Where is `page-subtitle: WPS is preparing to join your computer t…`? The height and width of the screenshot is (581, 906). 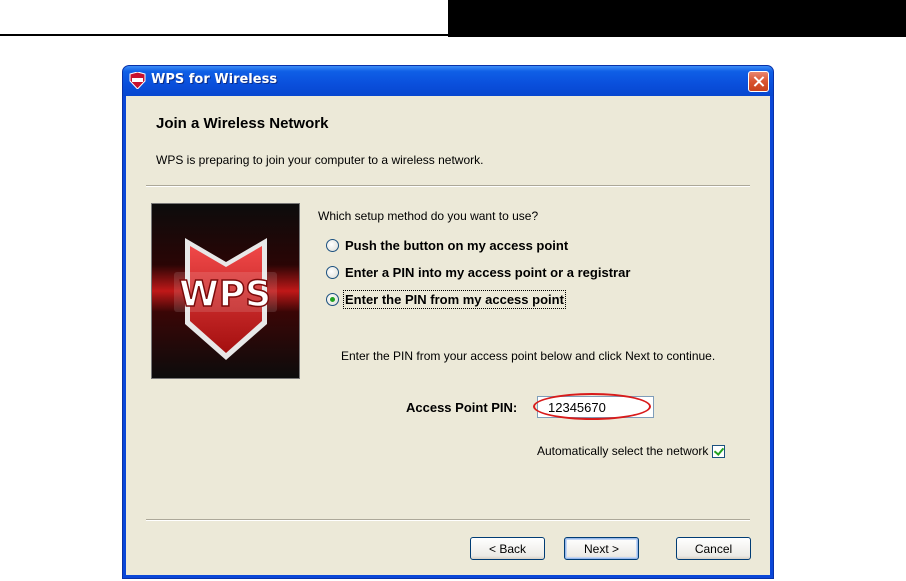
page-subtitle: WPS is preparing to join your computer t… is located at coordinates (320, 160).